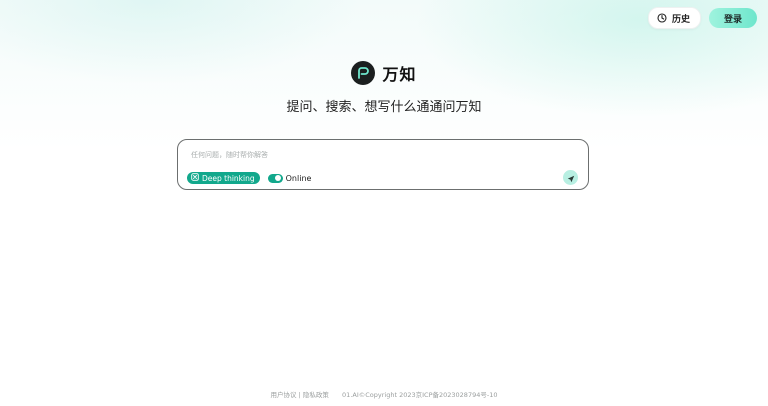 The image size is (768, 406). I want to click on send-button, so click(570, 177).